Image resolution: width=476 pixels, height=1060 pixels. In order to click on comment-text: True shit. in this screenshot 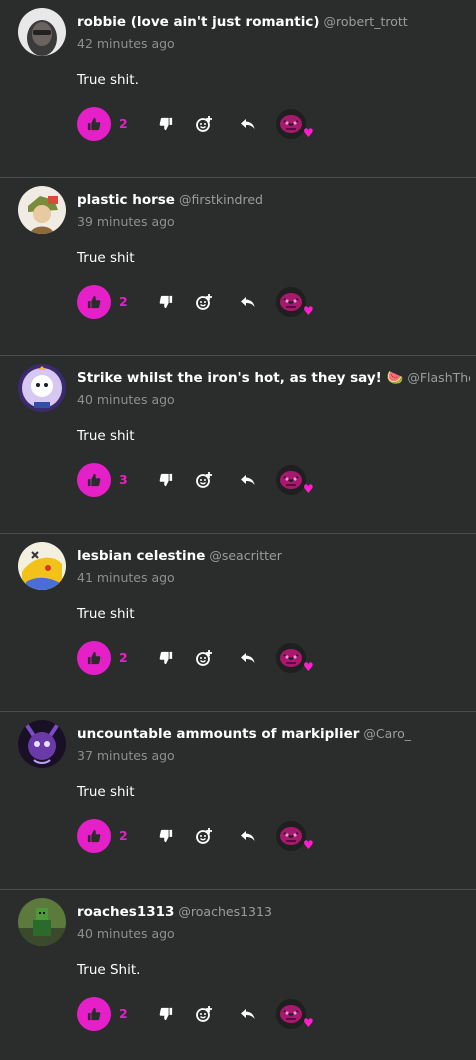, I will do `click(108, 80)`.